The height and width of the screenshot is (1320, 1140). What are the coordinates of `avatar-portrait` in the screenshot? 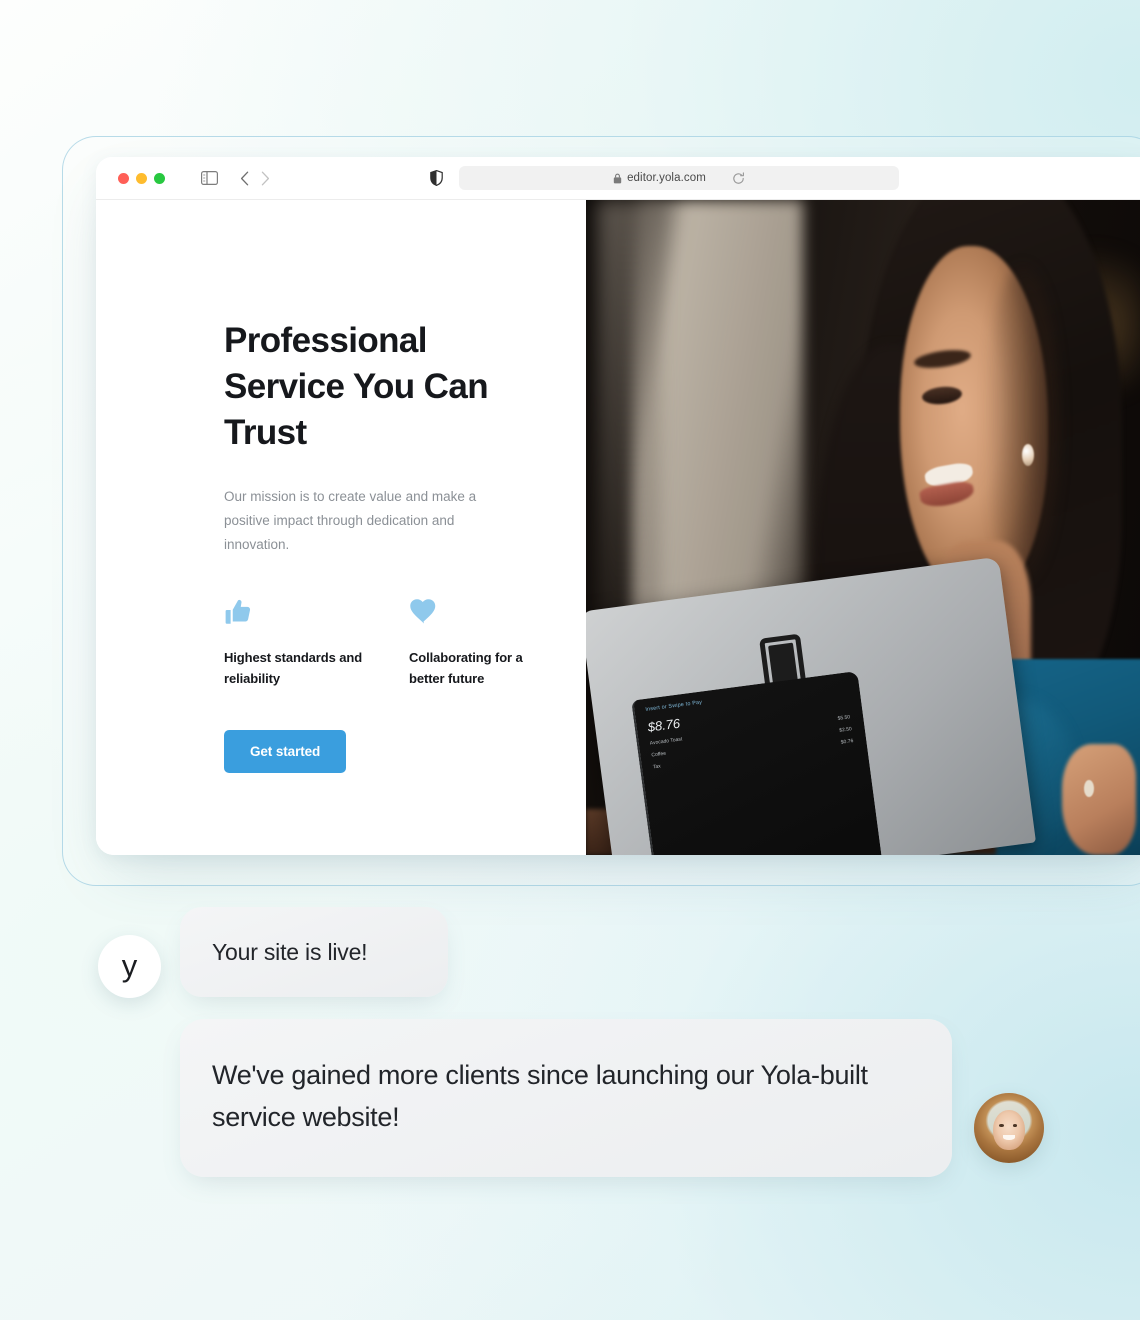 It's located at (1009, 1128).